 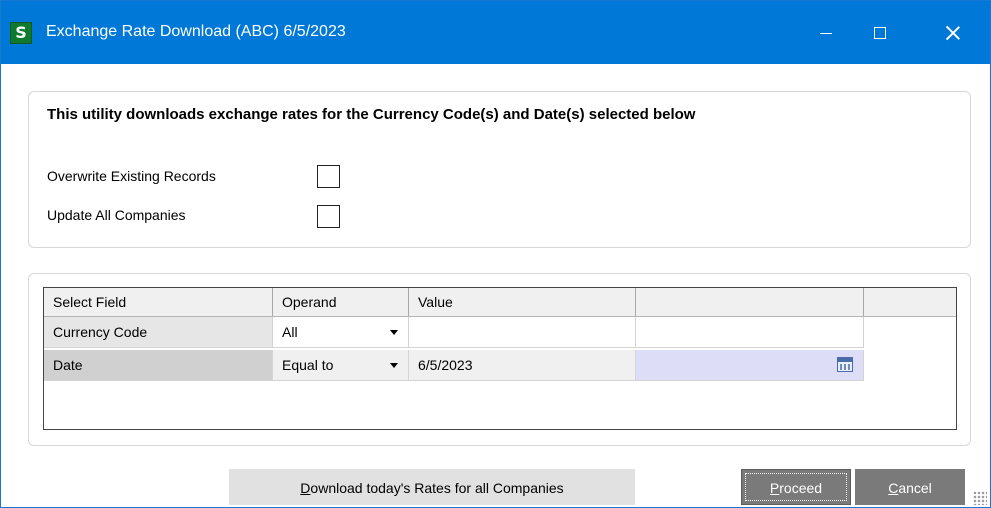 I want to click on maximize-icon, so click(x=880, y=33).